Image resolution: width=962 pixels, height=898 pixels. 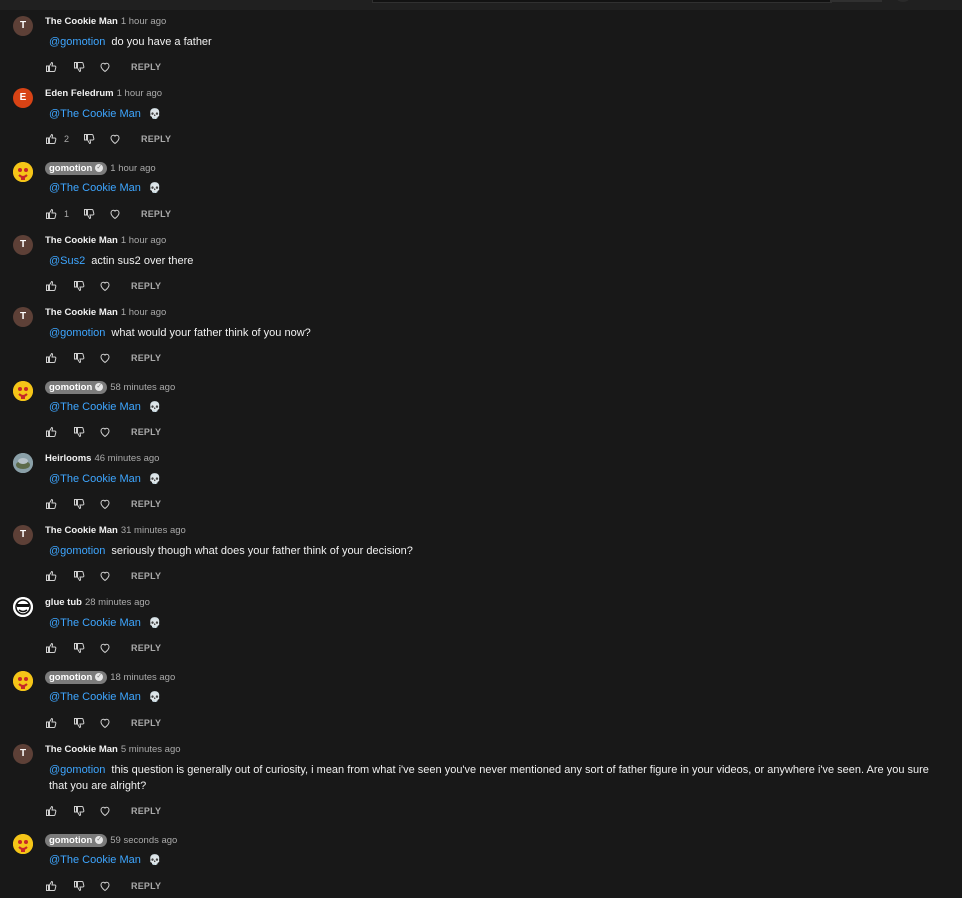 I want to click on search-input, so click(x=602, y=1).